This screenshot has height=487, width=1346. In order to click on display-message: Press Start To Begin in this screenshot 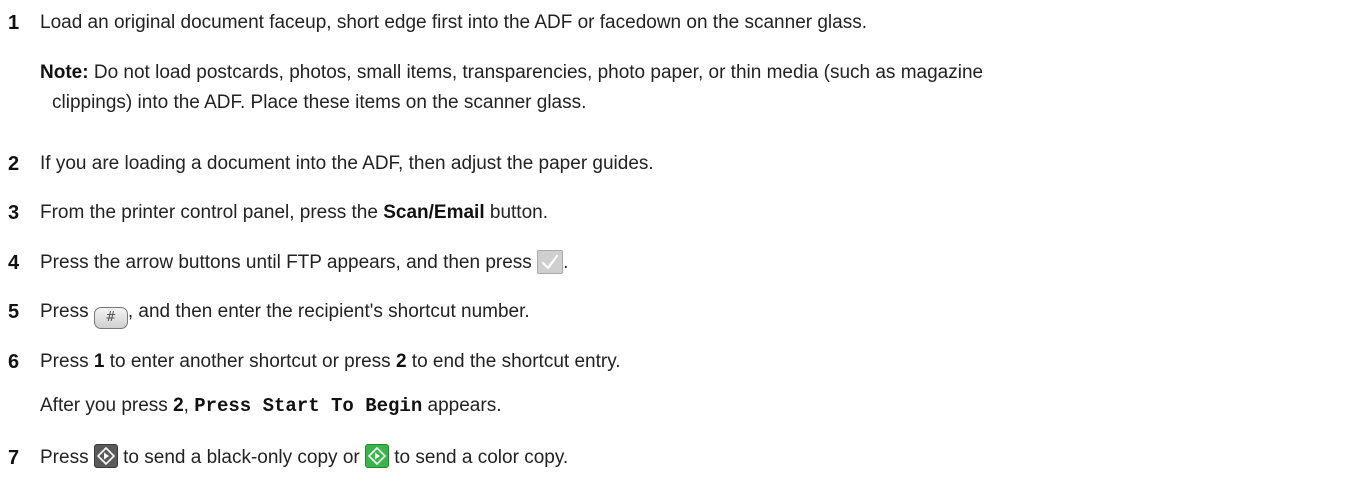, I will do `click(308, 406)`.